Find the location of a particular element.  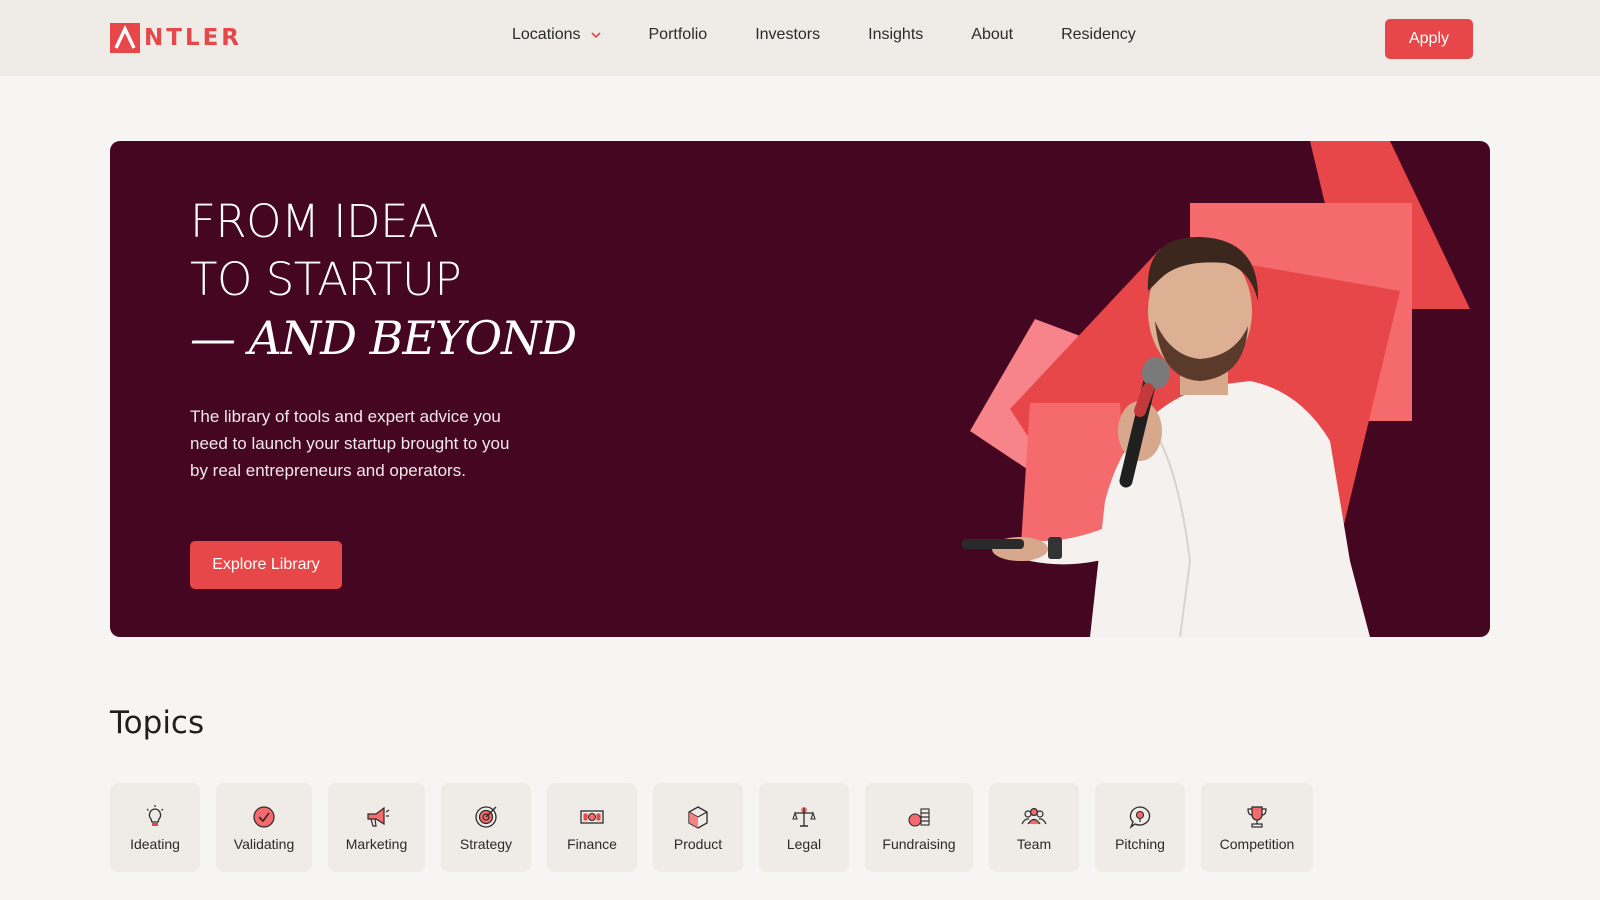

topic-finance: Finance is located at coordinates (592, 827).